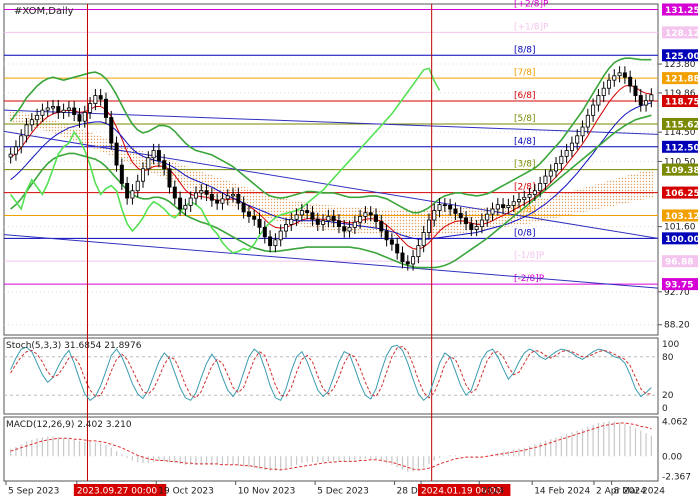 The width and height of the screenshot is (700, 500). I want to click on stoch-k-line, so click(331, 373).